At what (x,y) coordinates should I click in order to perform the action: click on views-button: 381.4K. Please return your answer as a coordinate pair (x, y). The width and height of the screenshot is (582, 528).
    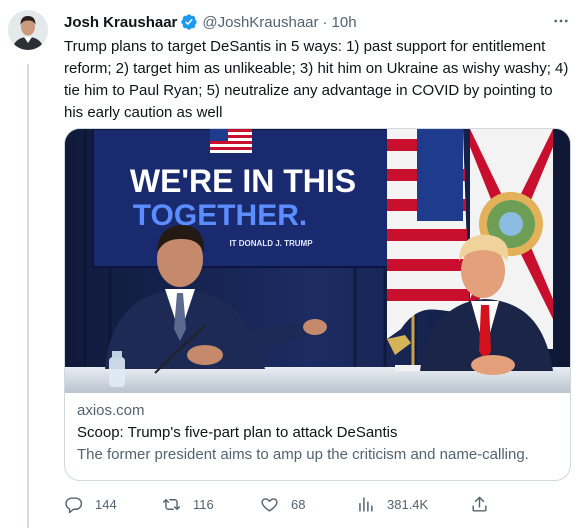
    Looking at the image, I should click on (392, 504).